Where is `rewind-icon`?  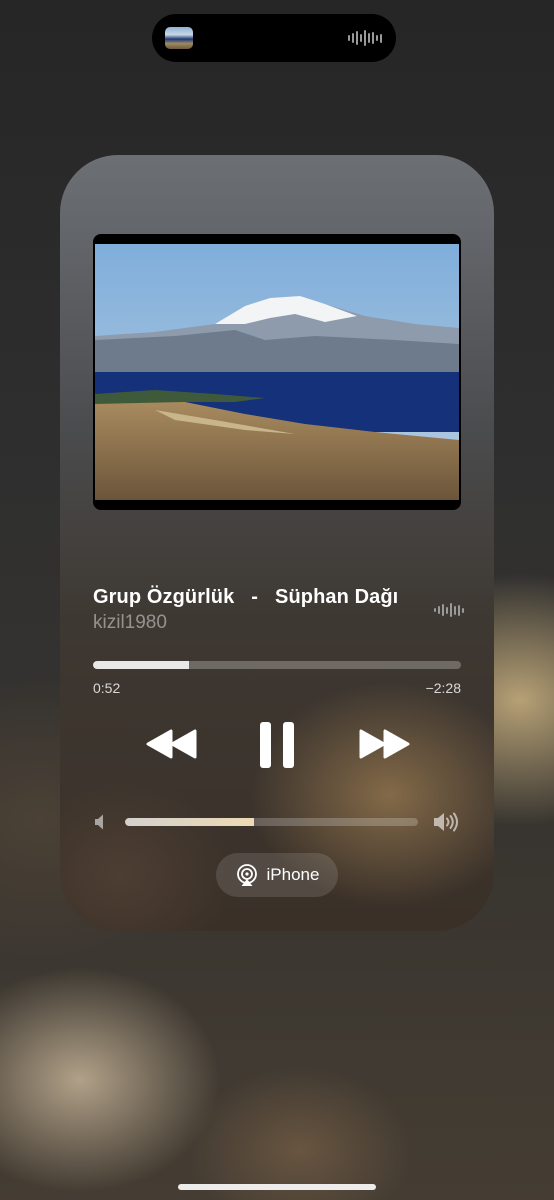 rewind-icon is located at coordinates (171, 744).